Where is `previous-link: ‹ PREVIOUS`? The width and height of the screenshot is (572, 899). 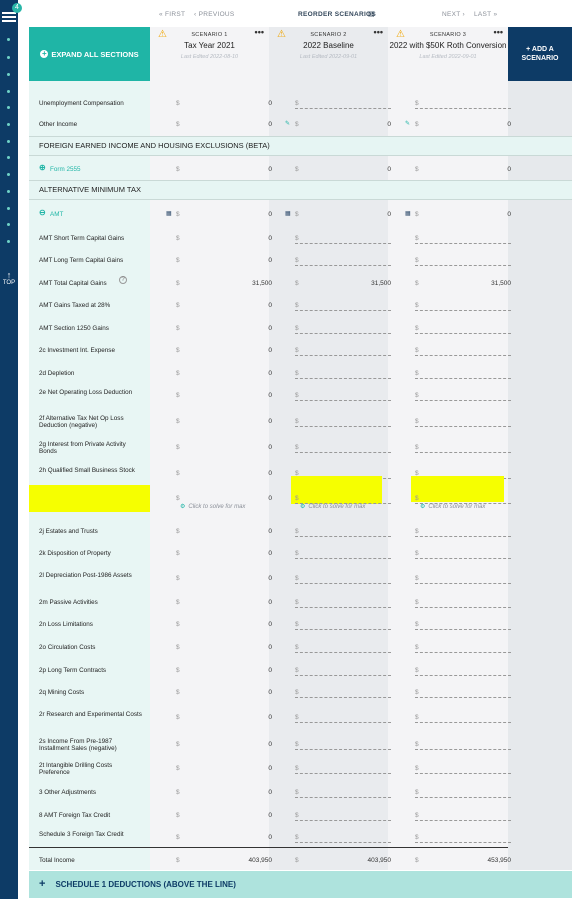 previous-link: ‹ PREVIOUS is located at coordinates (214, 14).